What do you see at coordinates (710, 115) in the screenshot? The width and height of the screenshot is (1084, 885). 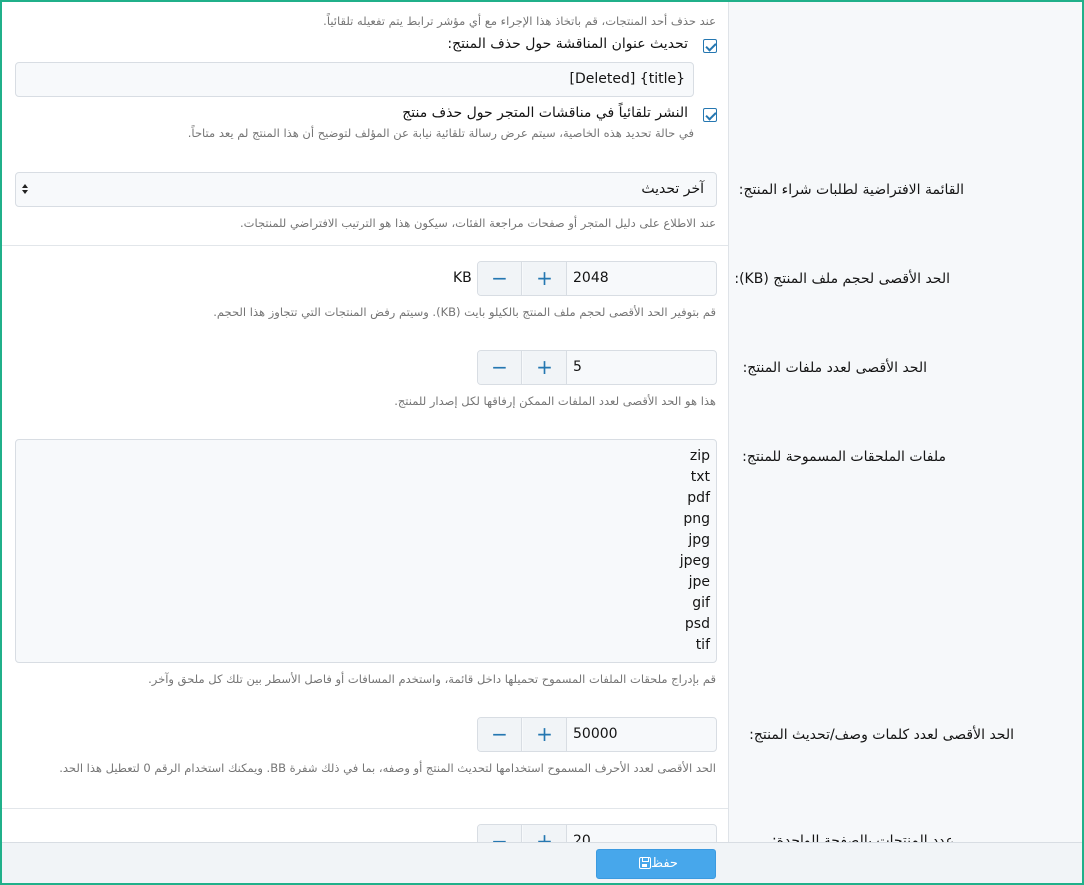 I see `auto-post-checkbox` at bounding box center [710, 115].